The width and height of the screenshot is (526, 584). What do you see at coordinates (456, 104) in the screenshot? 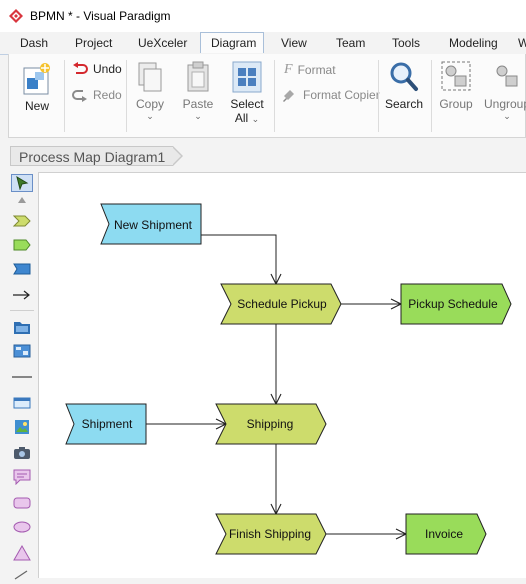
I see `group-label: Group` at bounding box center [456, 104].